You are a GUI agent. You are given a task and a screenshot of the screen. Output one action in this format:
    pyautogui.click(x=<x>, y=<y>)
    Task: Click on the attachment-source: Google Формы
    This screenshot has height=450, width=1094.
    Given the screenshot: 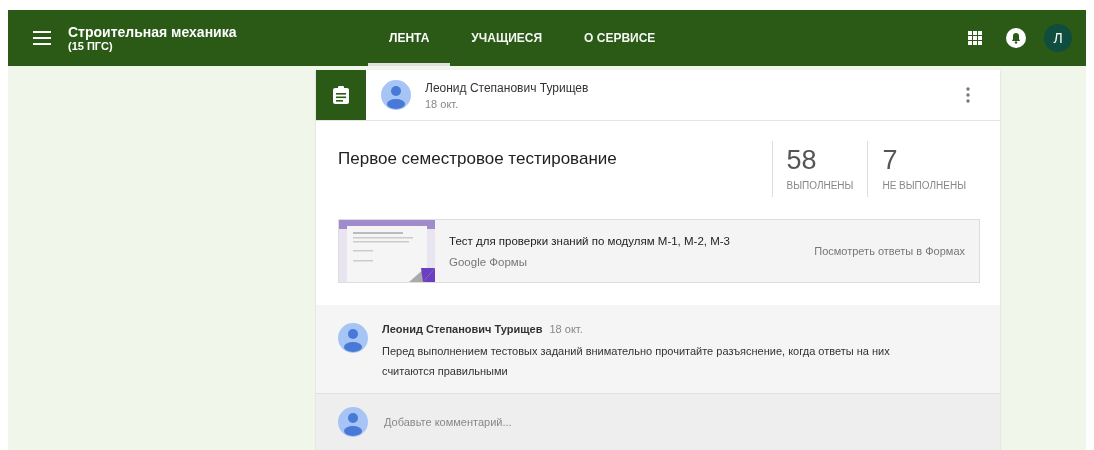 What is the action you would take?
    pyautogui.click(x=488, y=261)
    